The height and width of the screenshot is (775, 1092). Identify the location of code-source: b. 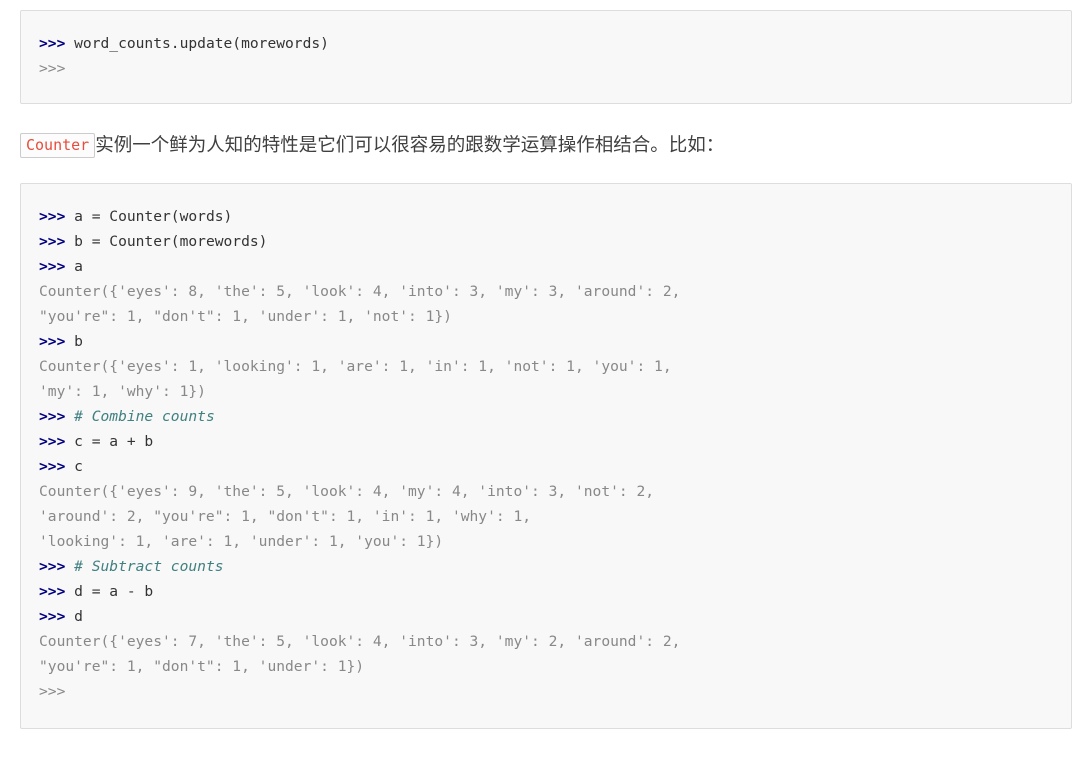
(74, 341).